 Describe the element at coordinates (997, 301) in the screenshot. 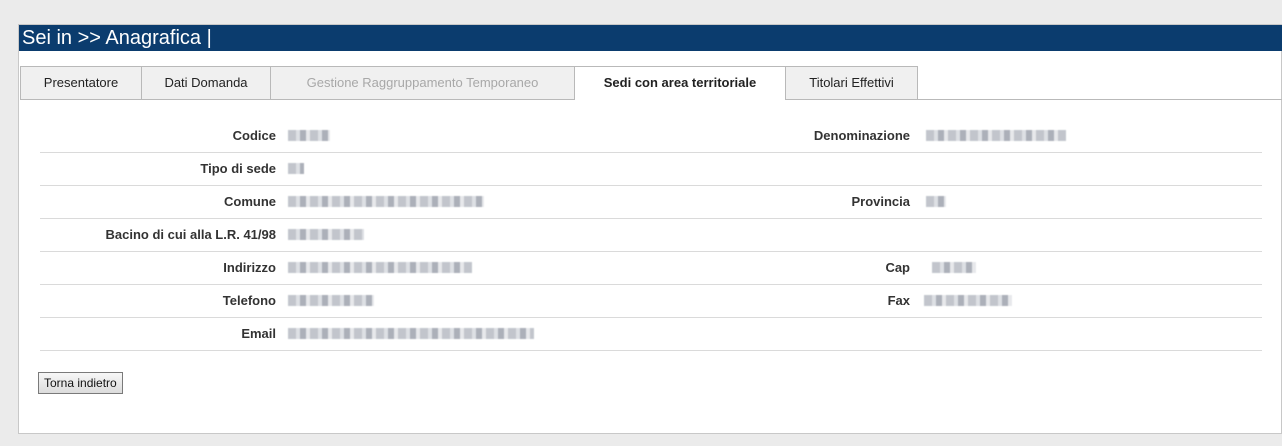

I see `fax-value` at that location.